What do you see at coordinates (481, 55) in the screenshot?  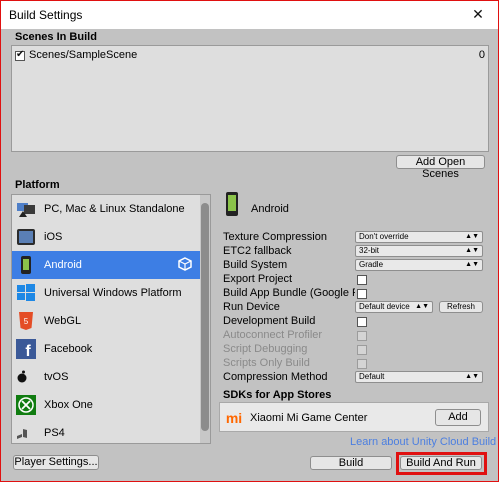 I see `scene-index: 0` at bounding box center [481, 55].